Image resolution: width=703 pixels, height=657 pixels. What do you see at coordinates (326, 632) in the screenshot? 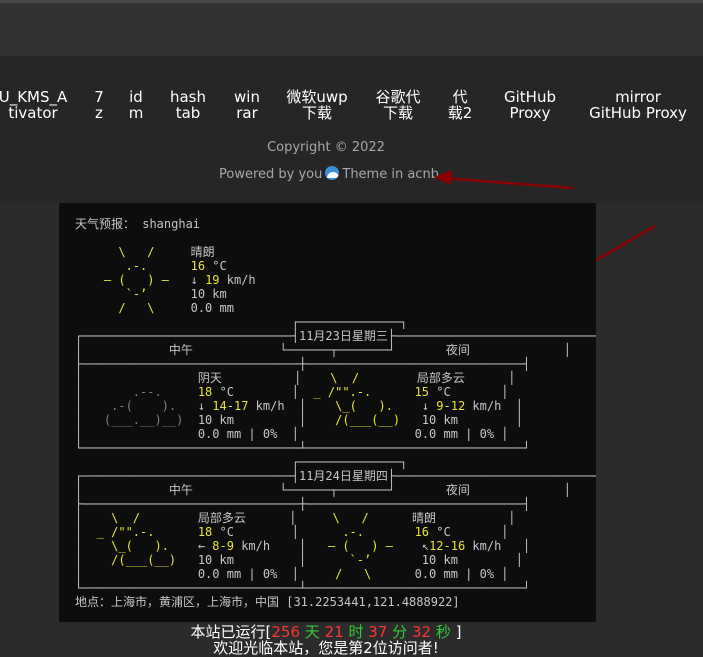
I see `runtime-counter: 本站已运行[256 天 21 时 37 分 32 秒 ]` at bounding box center [326, 632].